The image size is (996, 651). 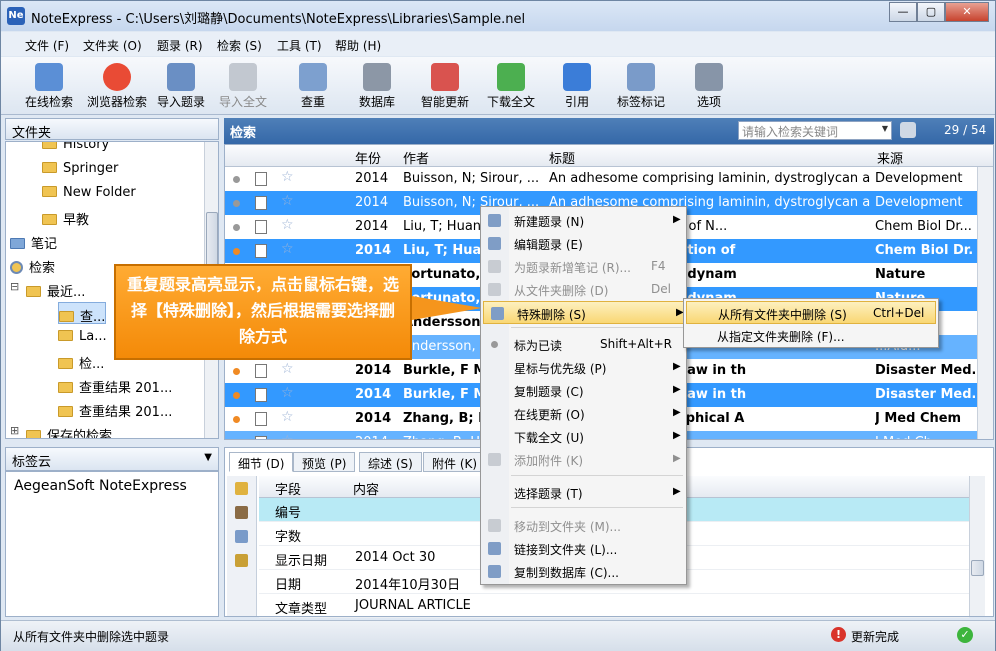 I want to click on tree-toggle-icon: ⊟, so click(x=14, y=286).